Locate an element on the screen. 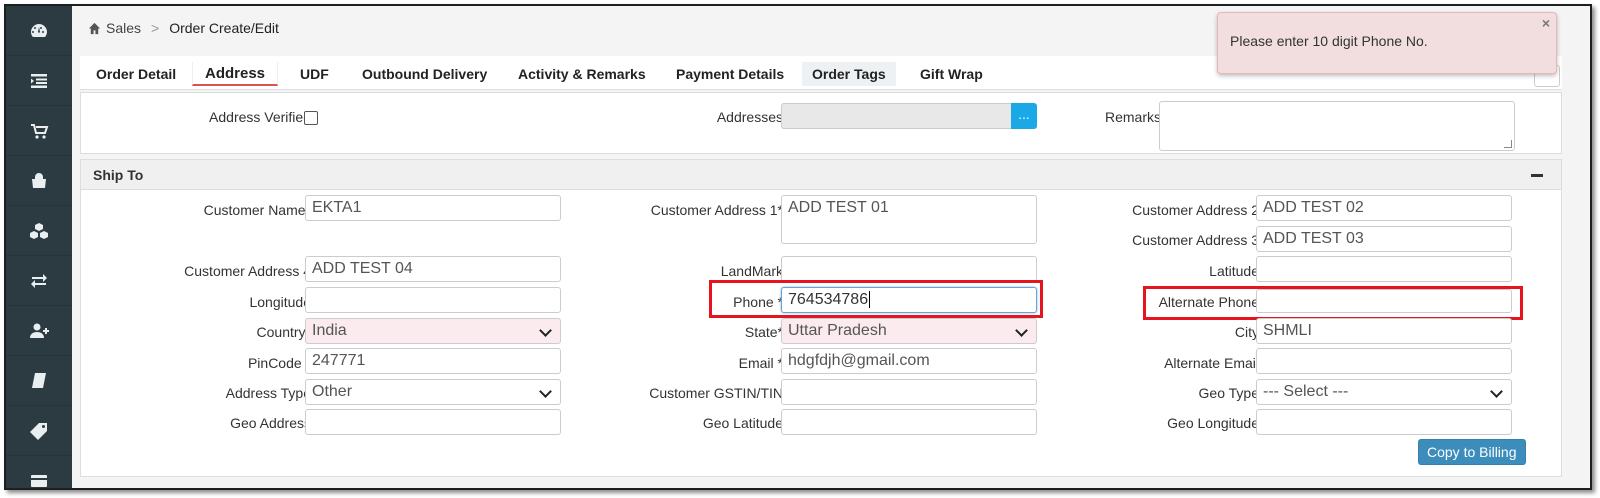 Image resolution: width=1600 pixels, height=498 pixels. latitude-input is located at coordinates (1384, 269).